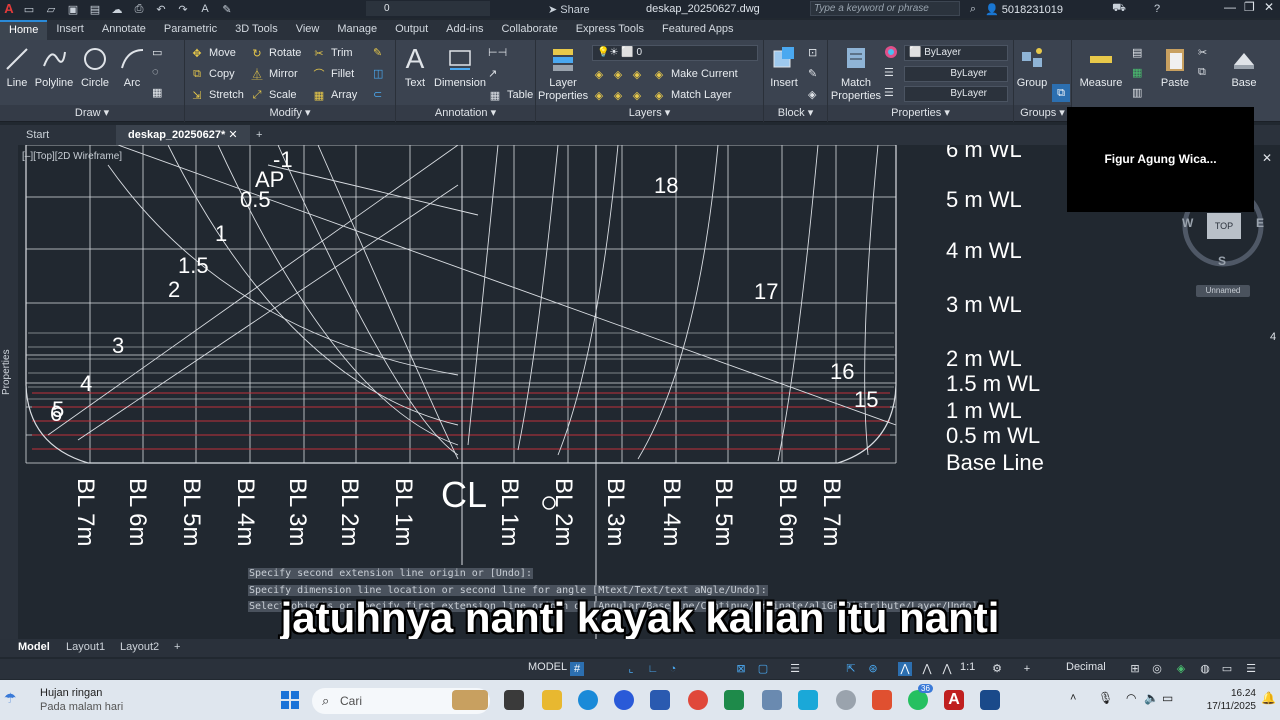 The width and height of the screenshot is (1280, 720). I want to click on line-button: Line, so click(17, 66).